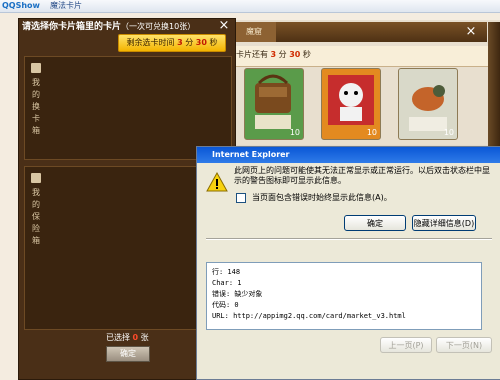 The height and width of the screenshot is (380, 500). What do you see at coordinates (349, 239) in the screenshot?
I see `dialog-divider` at bounding box center [349, 239].